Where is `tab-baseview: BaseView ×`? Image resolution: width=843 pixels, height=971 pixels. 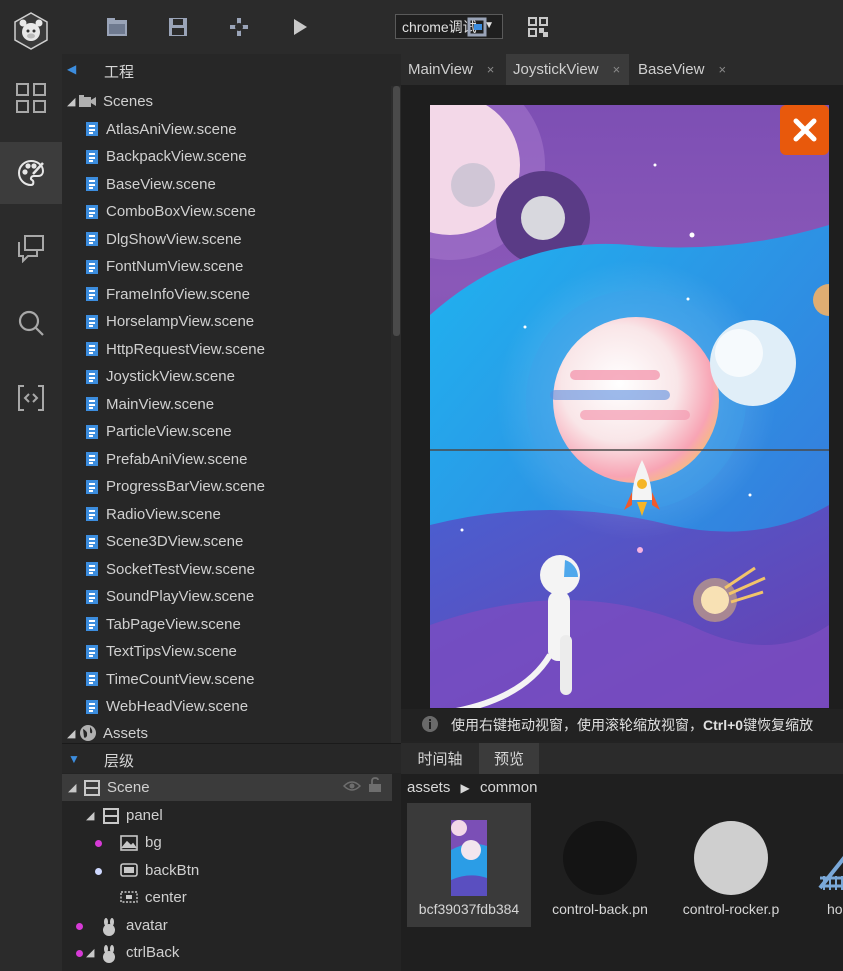 tab-baseview: BaseView × is located at coordinates (689, 69).